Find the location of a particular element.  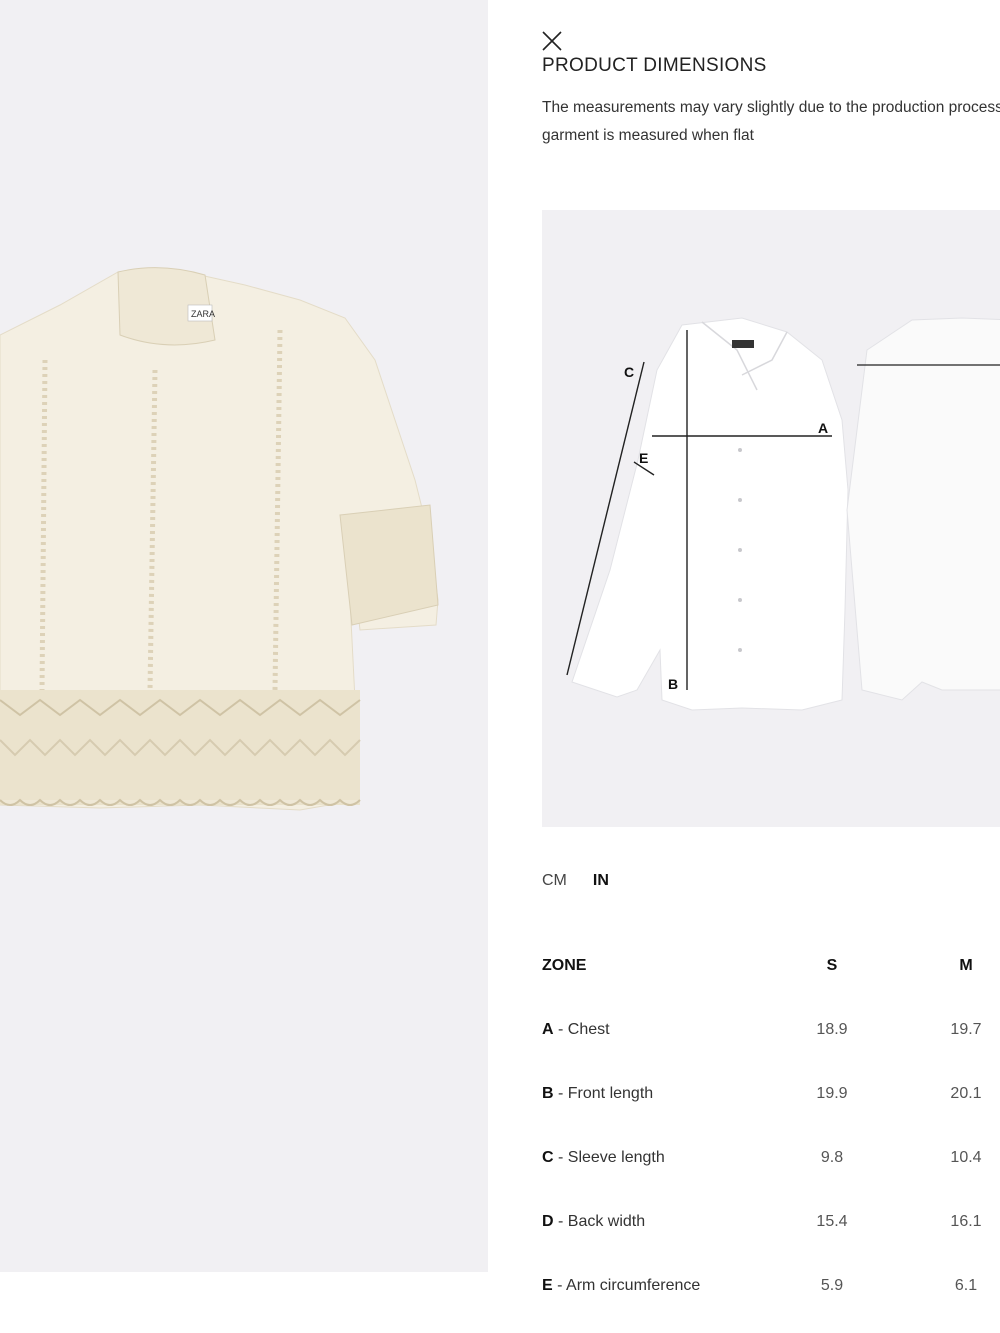

size-s-cell: 5.9 is located at coordinates (832, 1285).